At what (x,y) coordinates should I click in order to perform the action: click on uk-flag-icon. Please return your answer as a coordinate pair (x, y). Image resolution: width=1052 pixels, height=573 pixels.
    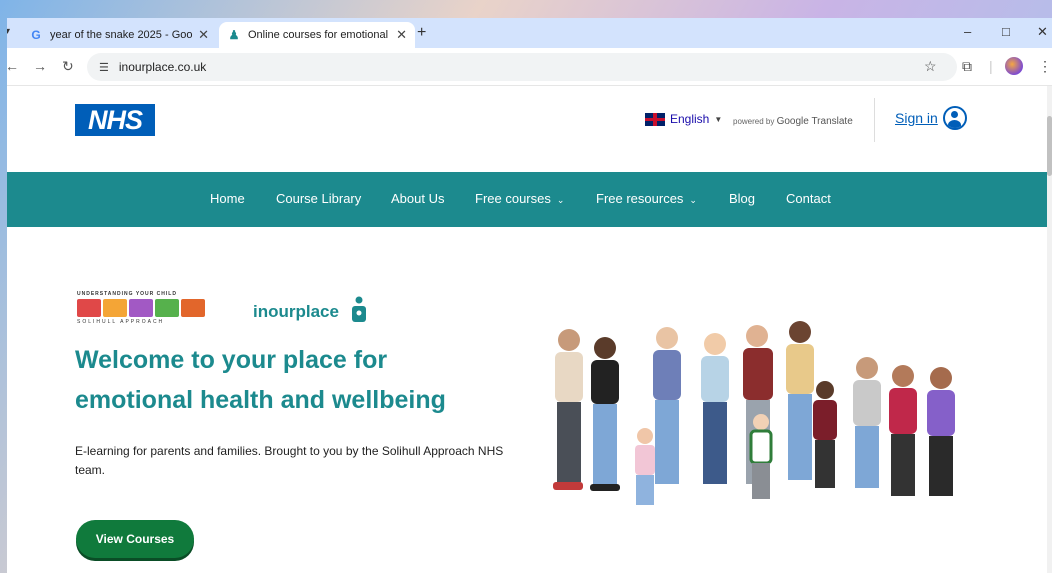
    Looking at the image, I should click on (655, 119).